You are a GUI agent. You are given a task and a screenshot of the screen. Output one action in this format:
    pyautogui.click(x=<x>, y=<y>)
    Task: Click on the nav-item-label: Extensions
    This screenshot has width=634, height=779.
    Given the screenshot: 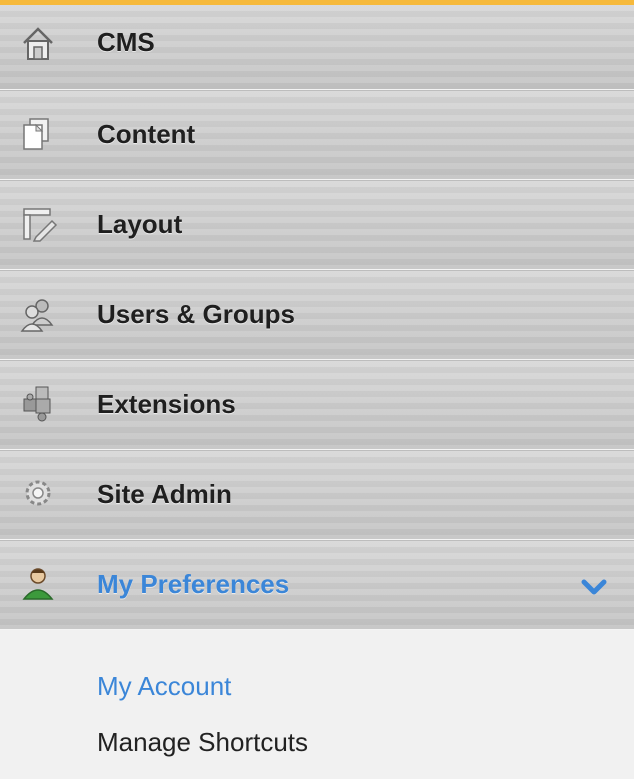 What is the action you would take?
    pyautogui.click(x=166, y=404)
    